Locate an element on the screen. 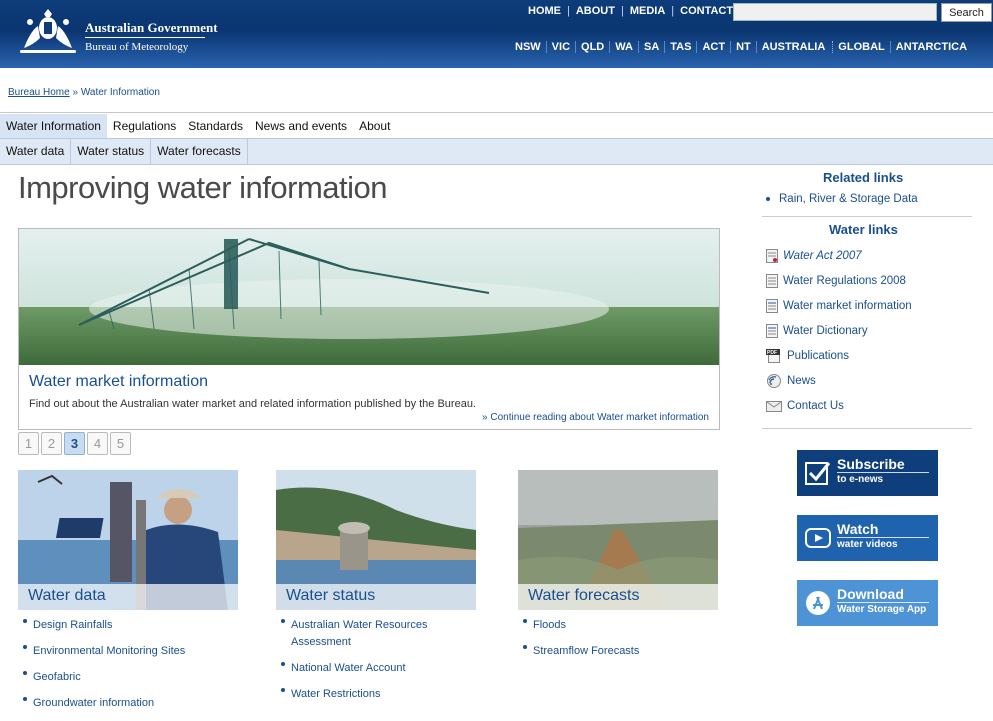 This screenshot has width=993, height=721. pager-page-2: 2 is located at coordinates (51, 443).